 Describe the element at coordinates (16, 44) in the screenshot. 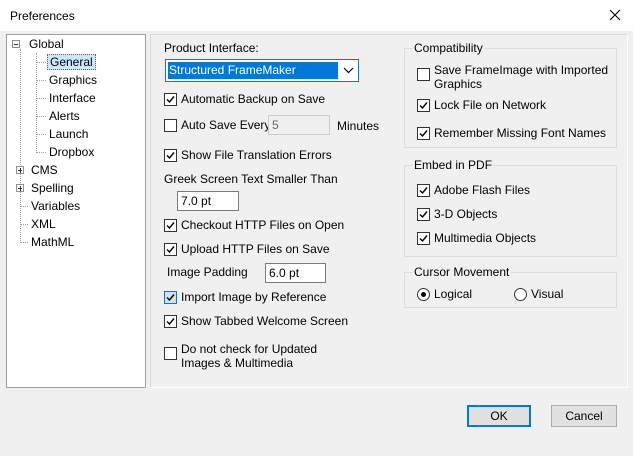

I see `collapse-icon` at that location.